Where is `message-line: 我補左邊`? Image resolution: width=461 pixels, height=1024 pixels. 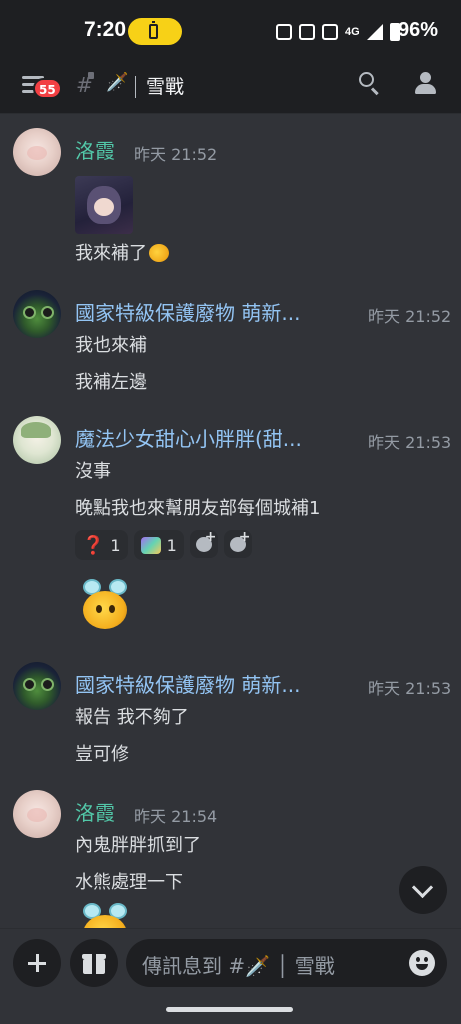
message-line: 我補左邊 is located at coordinates (111, 382).